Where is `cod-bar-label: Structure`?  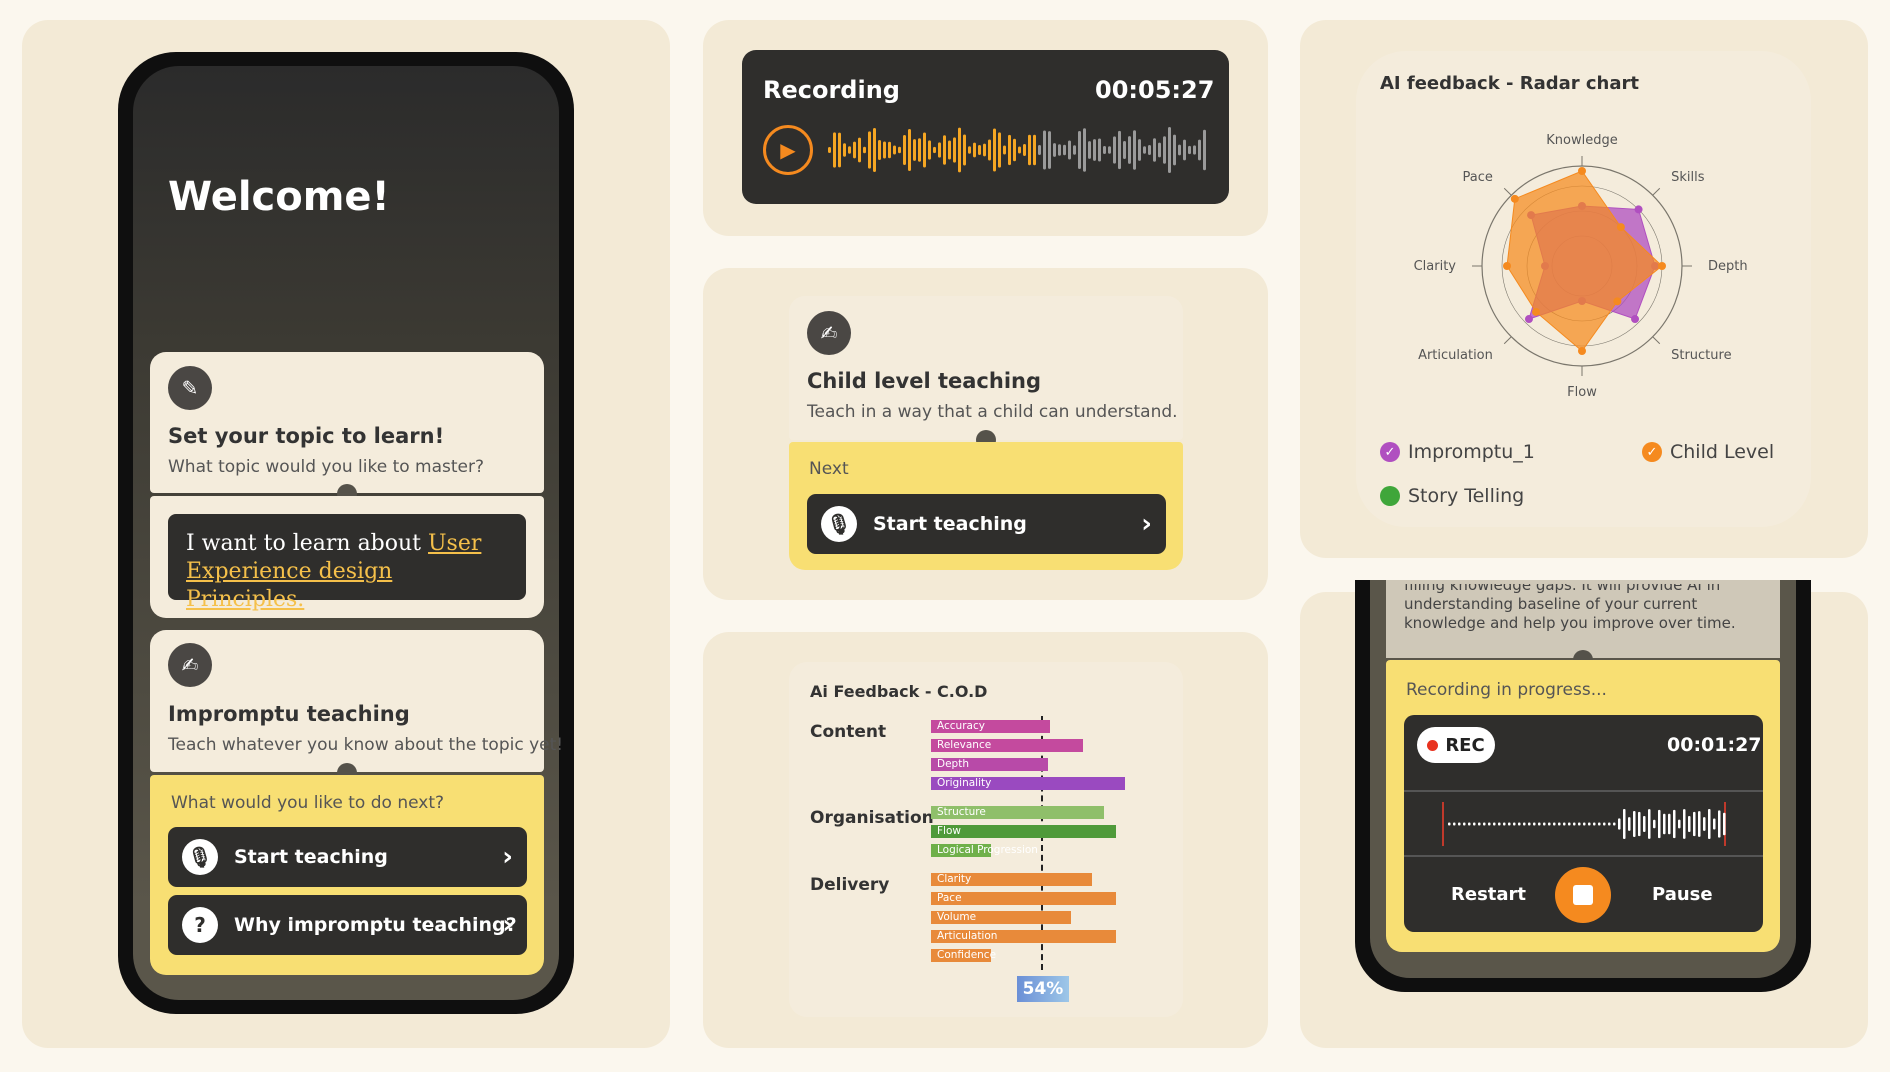 cod-bar-label: Structure is located at coordinates (961, 812).